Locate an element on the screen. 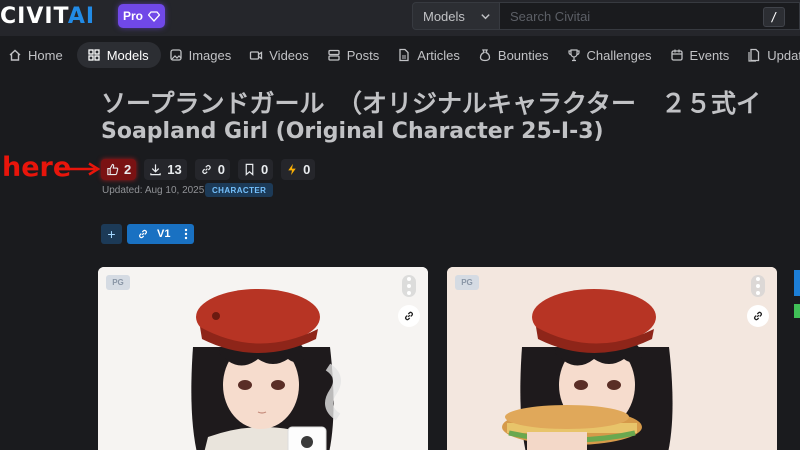 The height and width of the screenshot is (450, 800). bookmark-icon is located at coordinates (249, 169).